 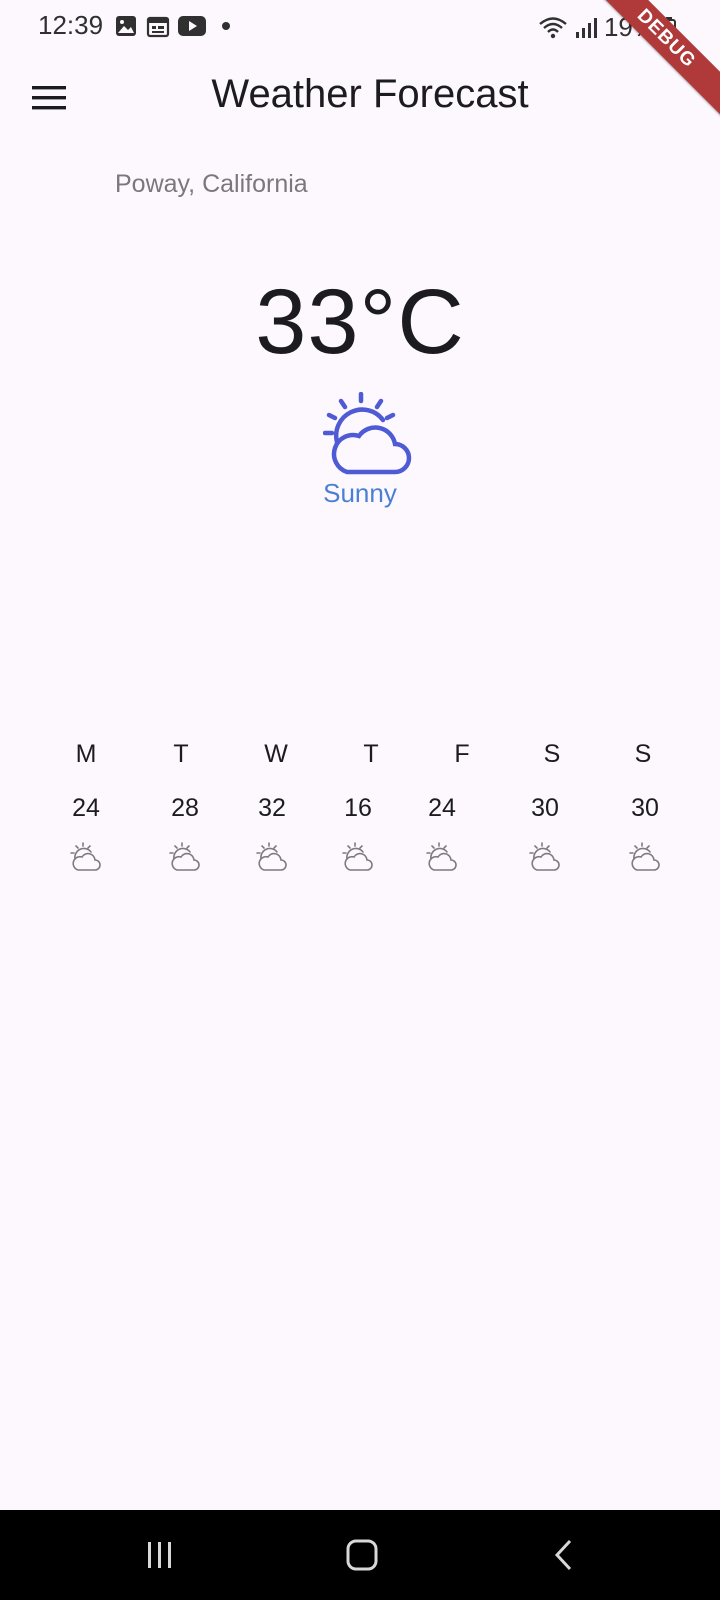 I want to click on status-notification-icons, so click(x=172, y=26).